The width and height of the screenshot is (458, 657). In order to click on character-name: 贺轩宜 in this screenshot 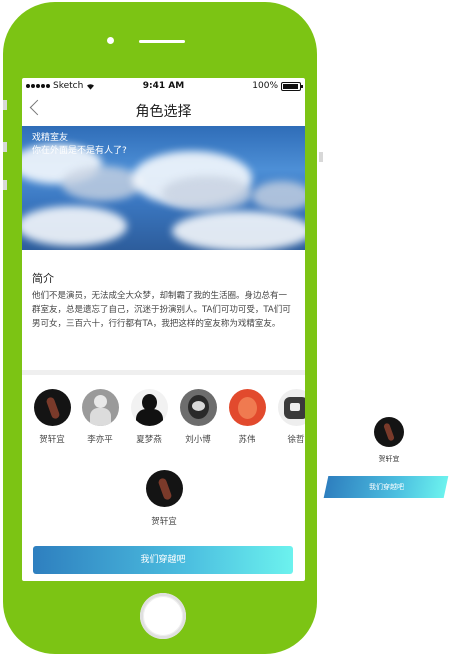, I will do `click(52, 440)`.